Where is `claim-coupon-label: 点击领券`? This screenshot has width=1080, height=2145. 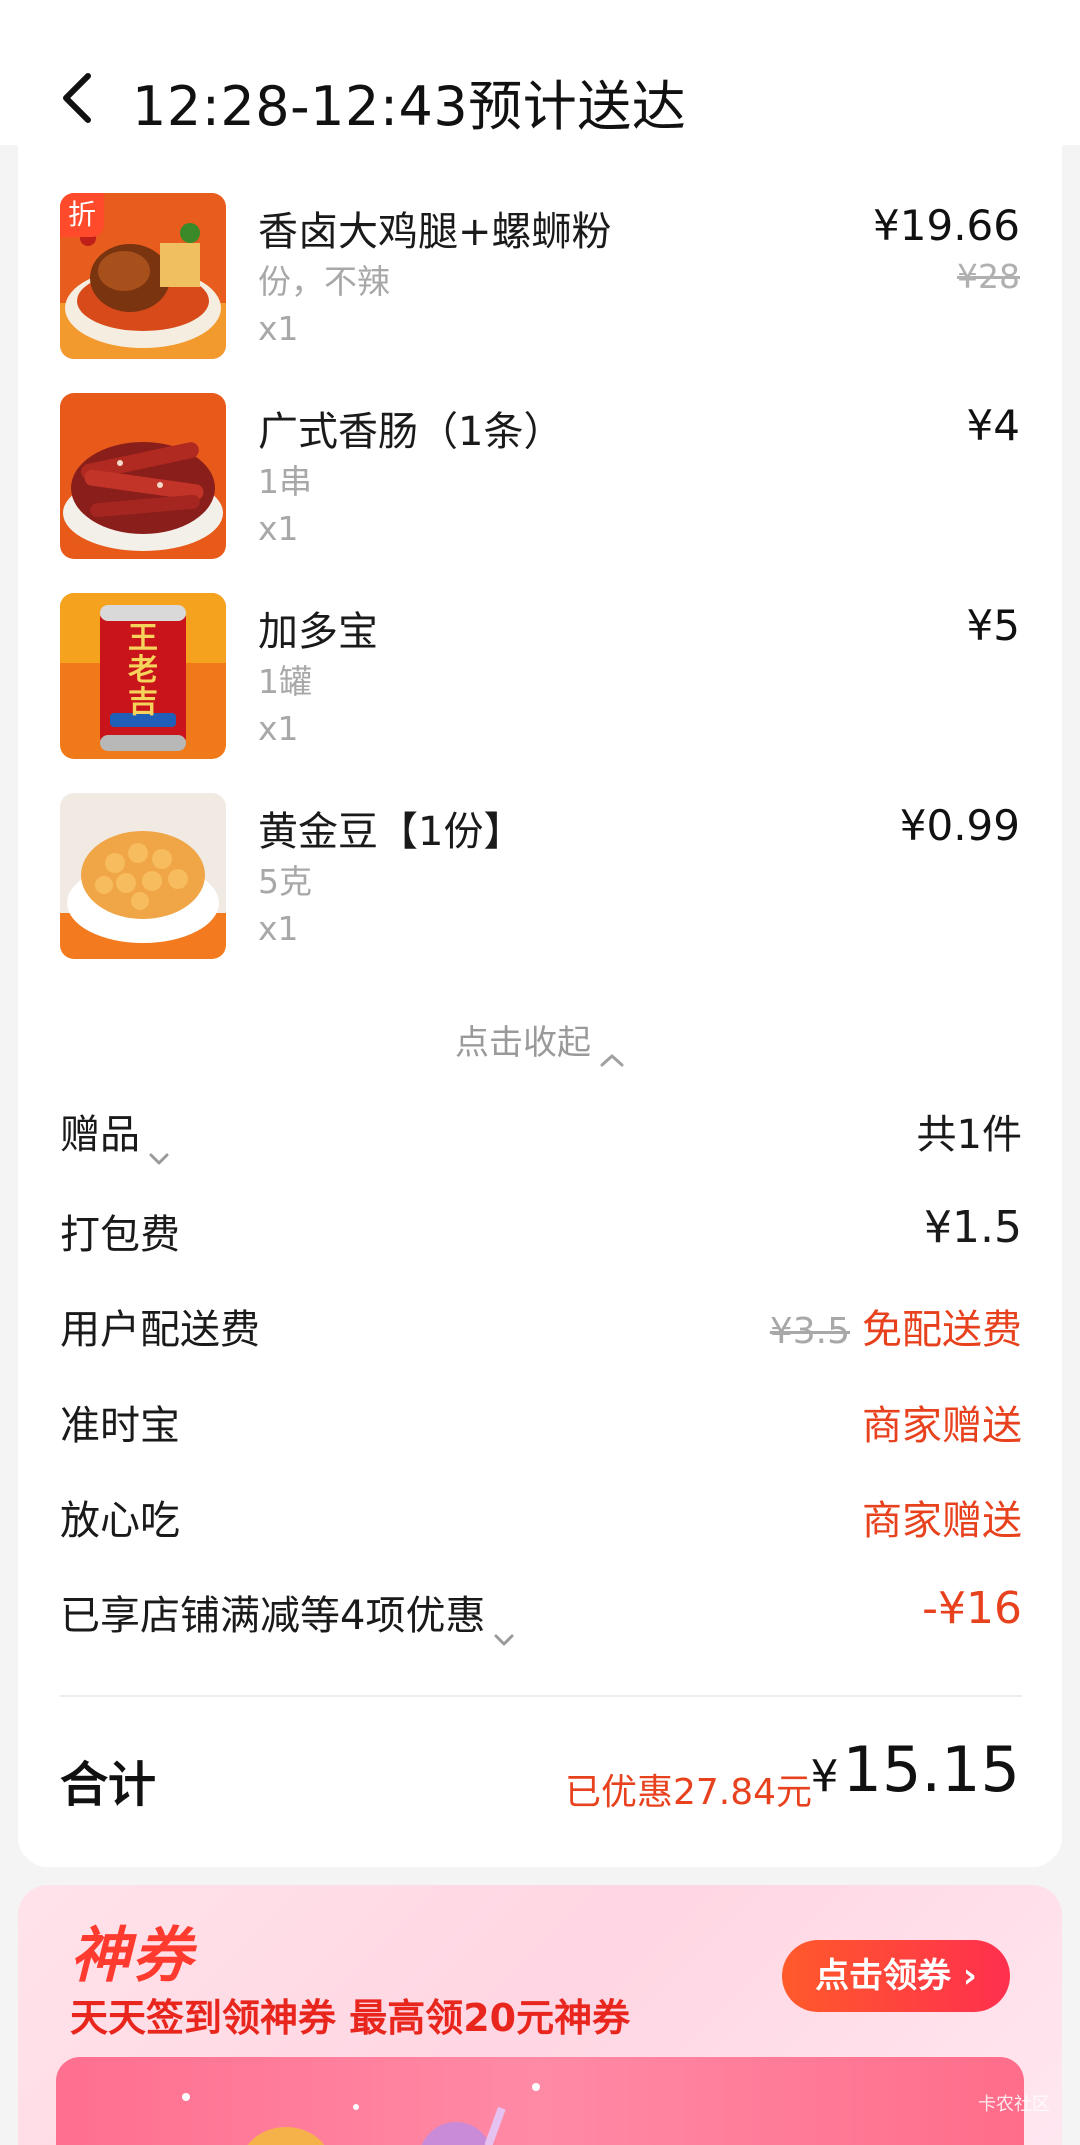
claim-coupon-label: 点击领券 is located at coordinates (883, 1976).